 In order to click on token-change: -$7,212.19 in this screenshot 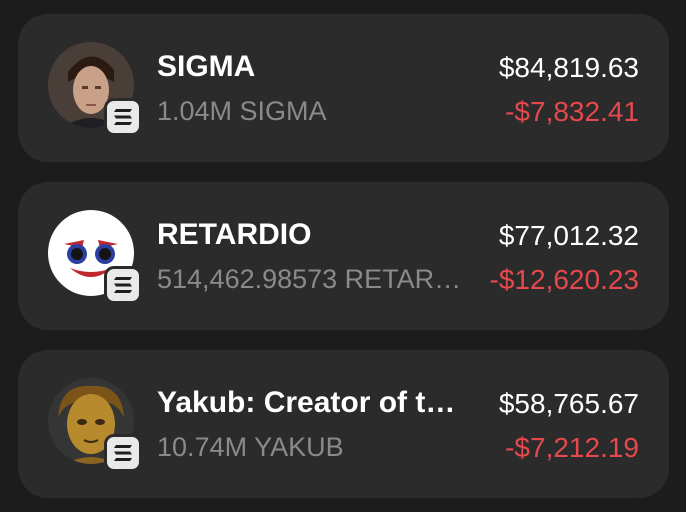, I will do `click(572, 447)`.